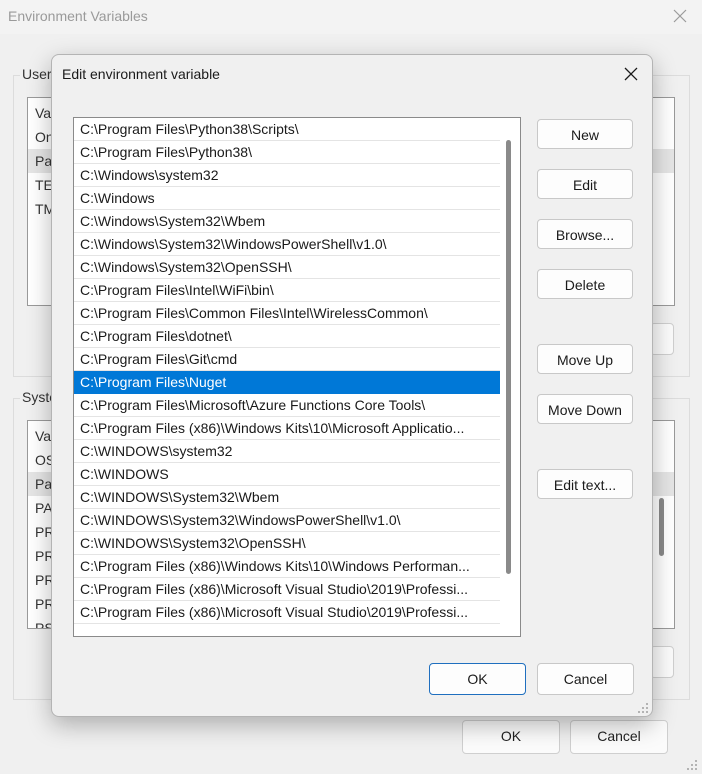 The height and width of the screenshot is (774, 702). Describe the element at coordinates (351, 17) in the screenshot. I see `title-bar: Environment Variables` at that location.